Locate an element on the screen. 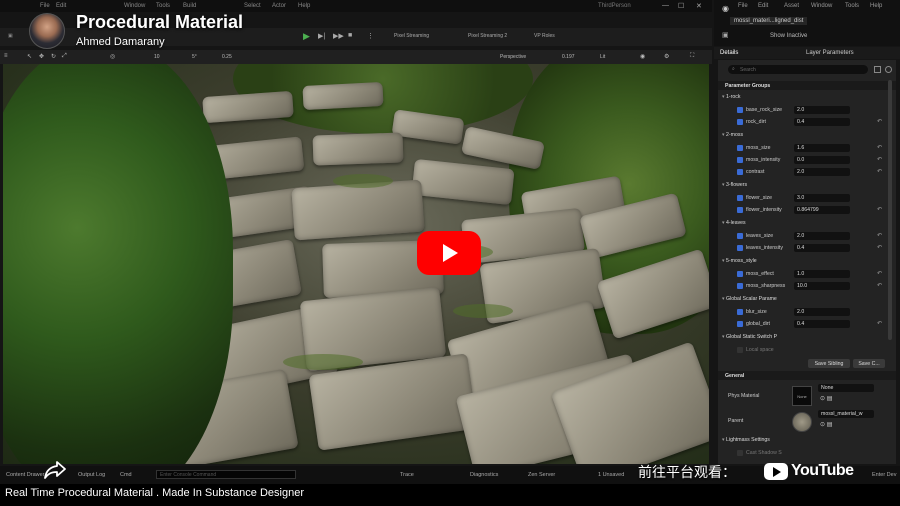  channel-avatar is located at coordinates (47, 31).